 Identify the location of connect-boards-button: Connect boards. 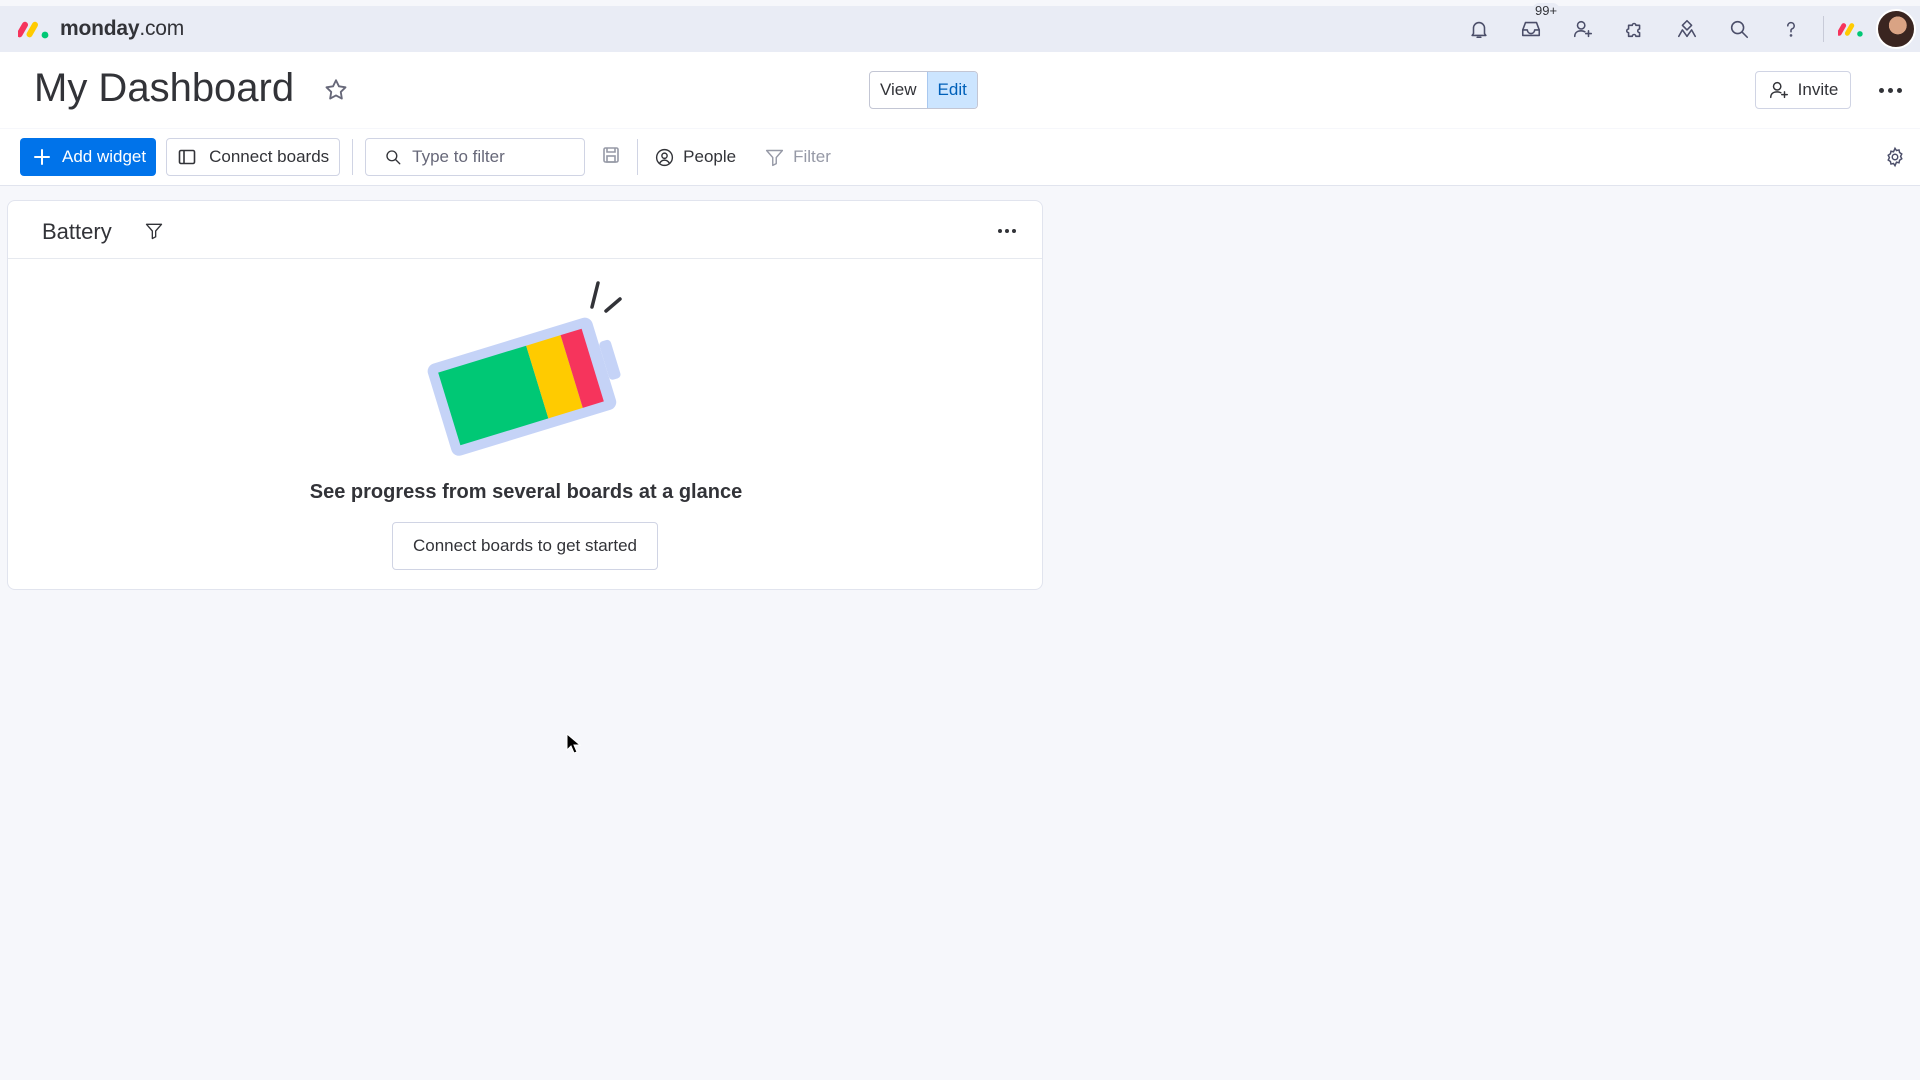
(253, 157).